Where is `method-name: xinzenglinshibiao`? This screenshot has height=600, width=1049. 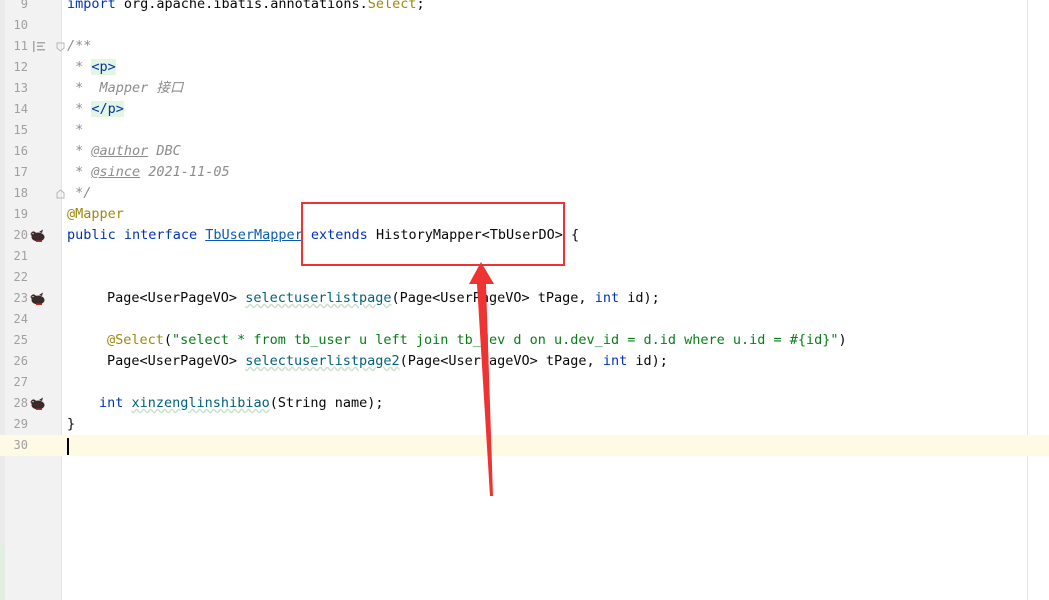 method-name: xinzenglinshibiao is located at coordinates (201, 403).